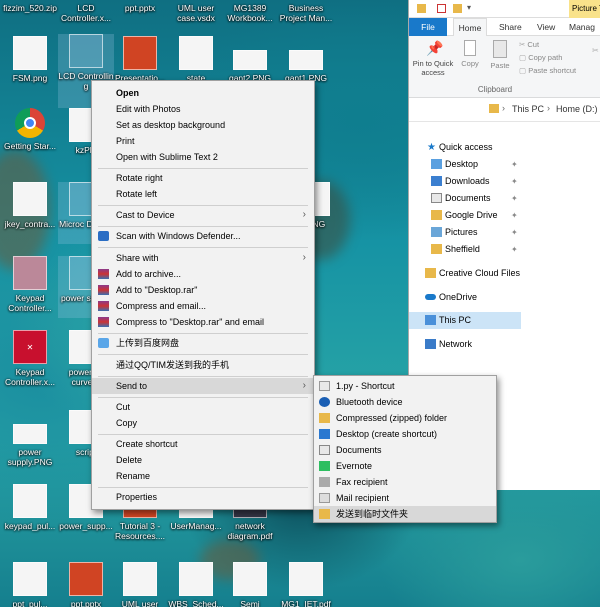 This screenshot has width=600, height=607. I want to click on menu-item-create-shortcut: Create shortcut, so click(203, 444).